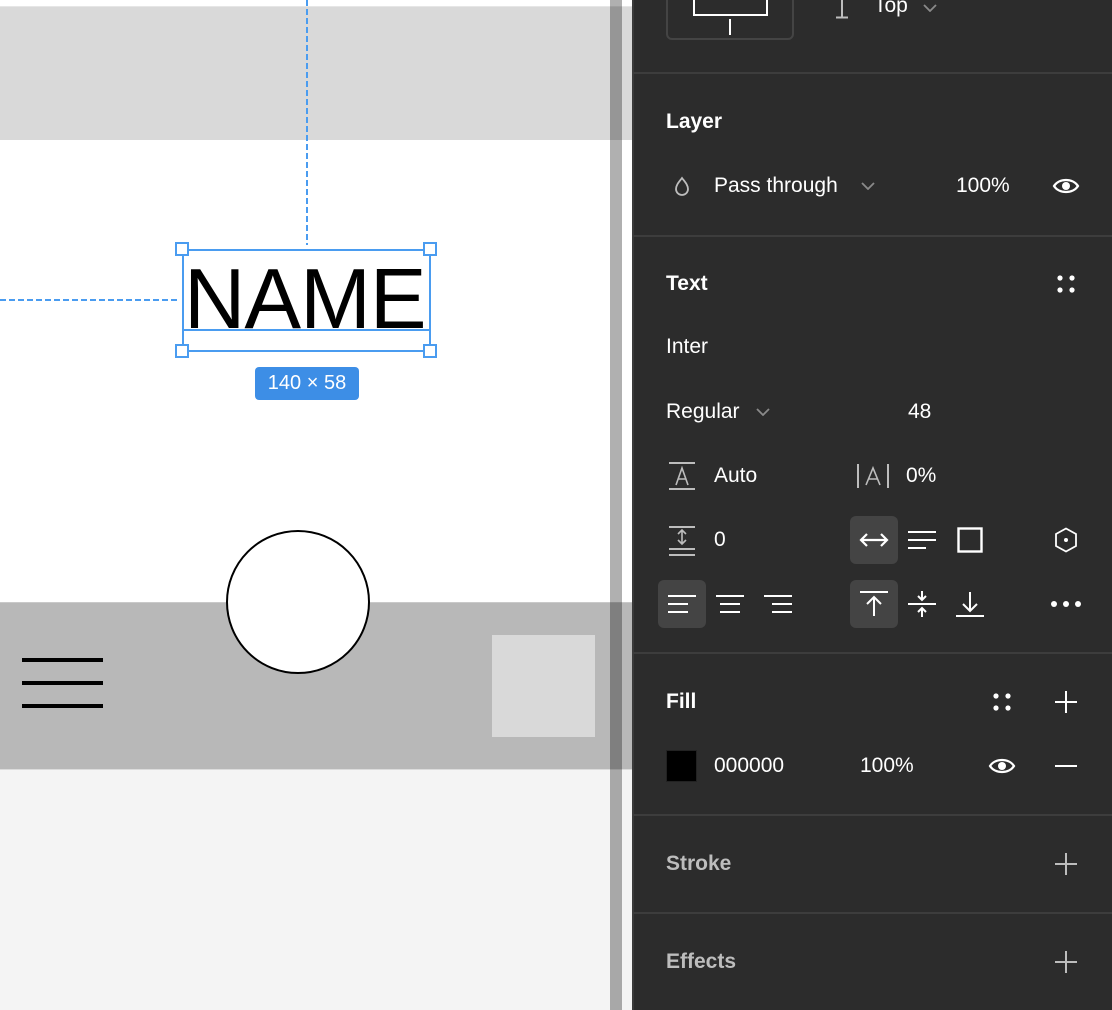 Image resolution: width=1112 pixels, height=1010 pixels. I want to click on align-right-button, so click(778, 604).